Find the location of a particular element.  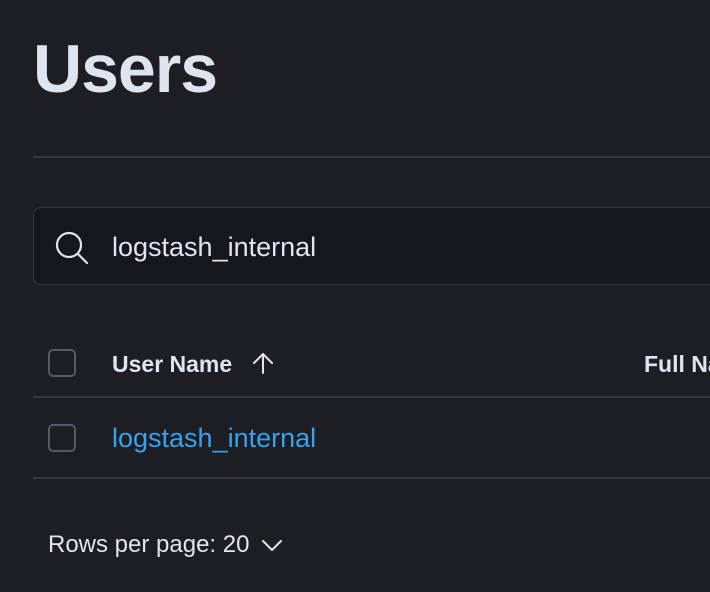

row-divider is located at coordinates (371, 478).